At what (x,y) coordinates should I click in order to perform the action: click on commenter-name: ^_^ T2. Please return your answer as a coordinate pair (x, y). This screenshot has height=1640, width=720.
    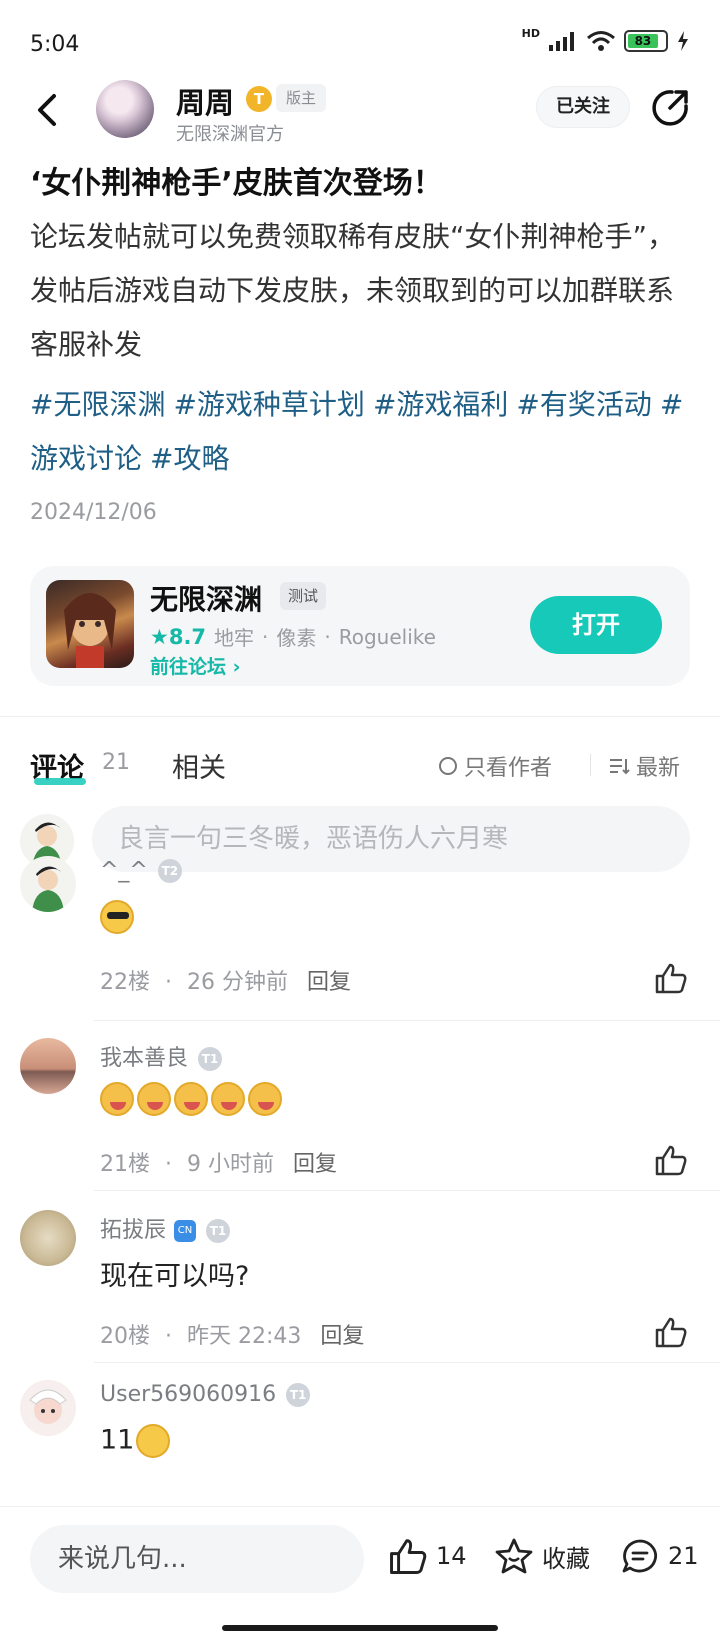
    Looking at the image, I should click on (141, 870).